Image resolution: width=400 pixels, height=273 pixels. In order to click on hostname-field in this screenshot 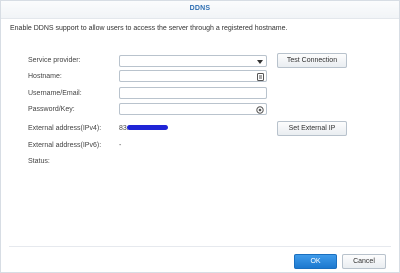, I will do `click(193, 76)`.